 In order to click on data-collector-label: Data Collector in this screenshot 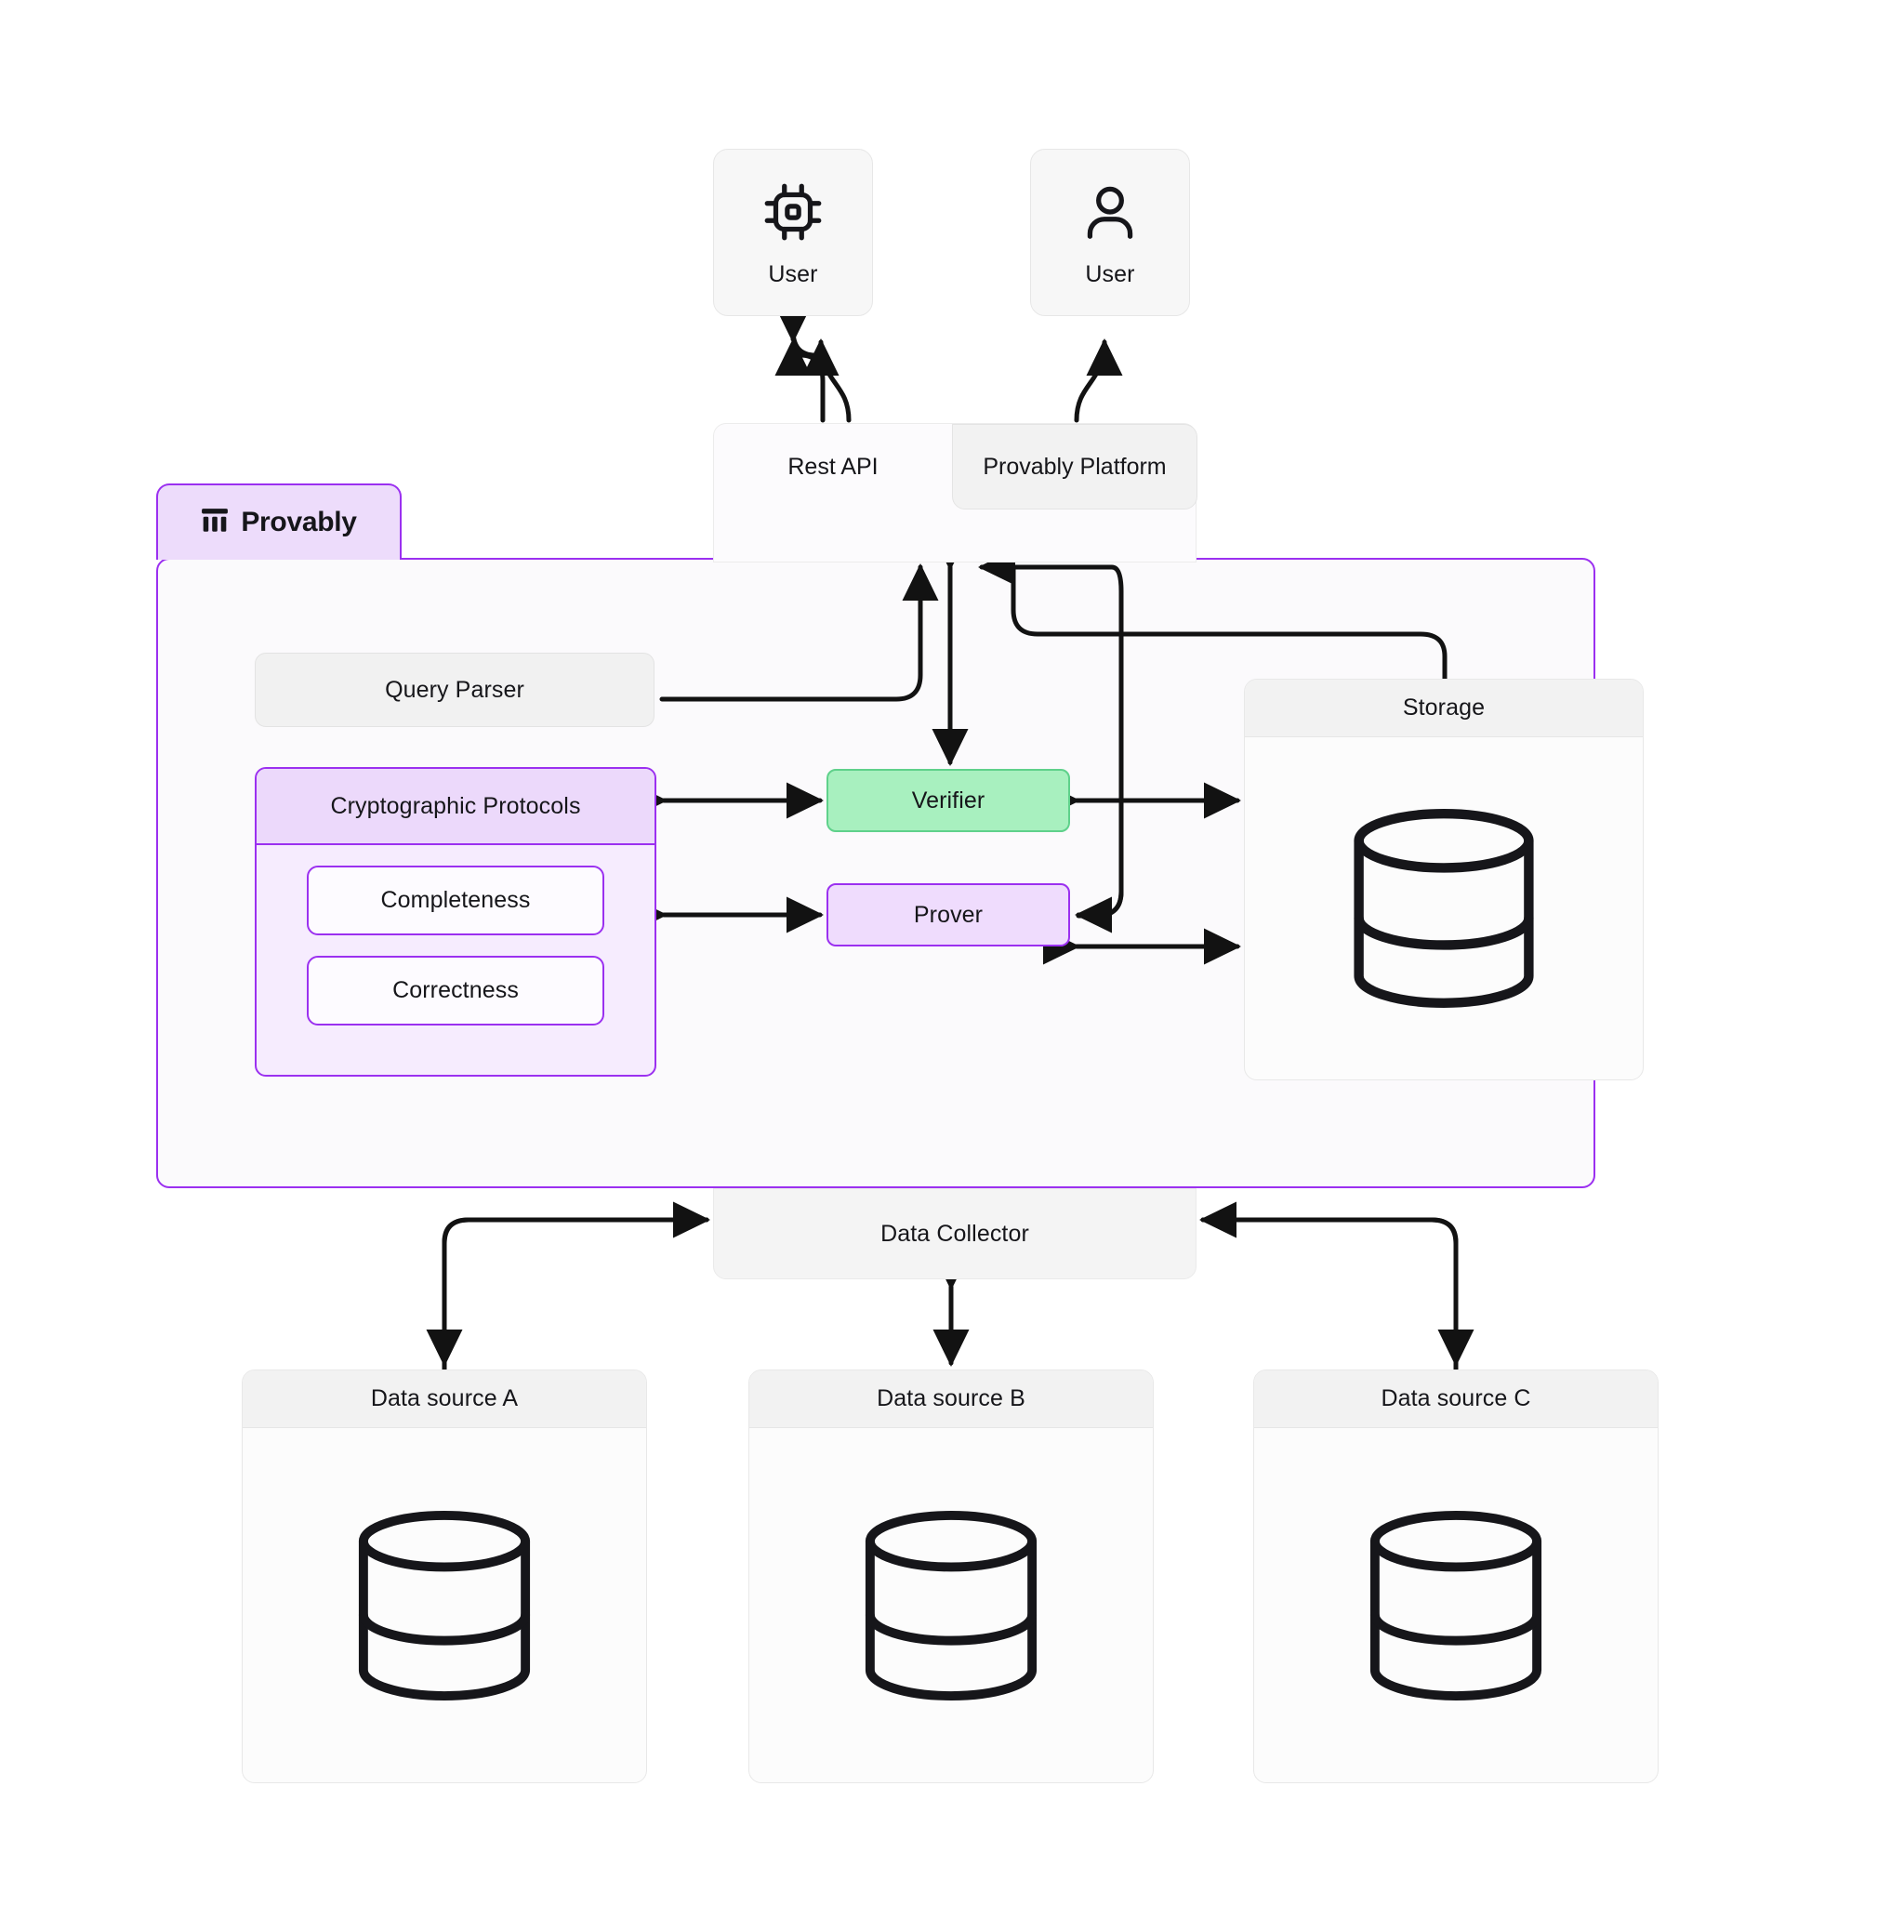, I will do `click(954, 1234)`.